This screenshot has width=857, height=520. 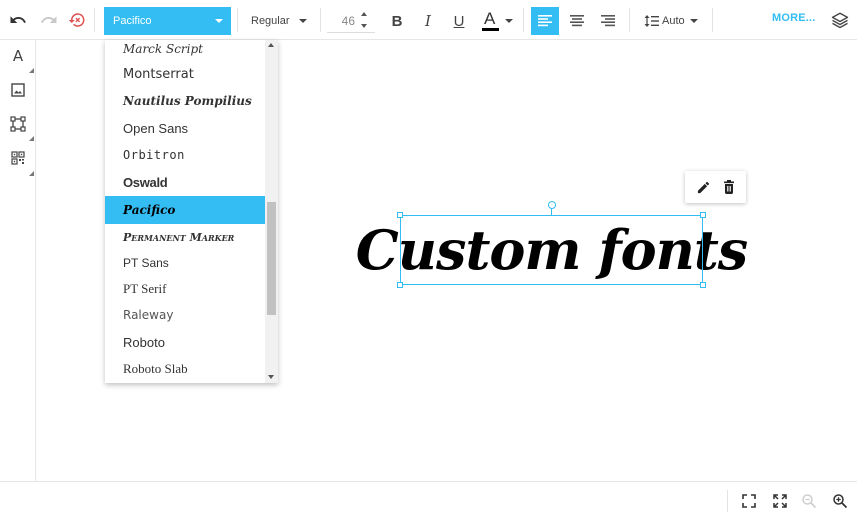 What do you see at coordinates (271, 45) in the screenshot?
I see `scroll-up-icon` at bounding box center [271, 45].